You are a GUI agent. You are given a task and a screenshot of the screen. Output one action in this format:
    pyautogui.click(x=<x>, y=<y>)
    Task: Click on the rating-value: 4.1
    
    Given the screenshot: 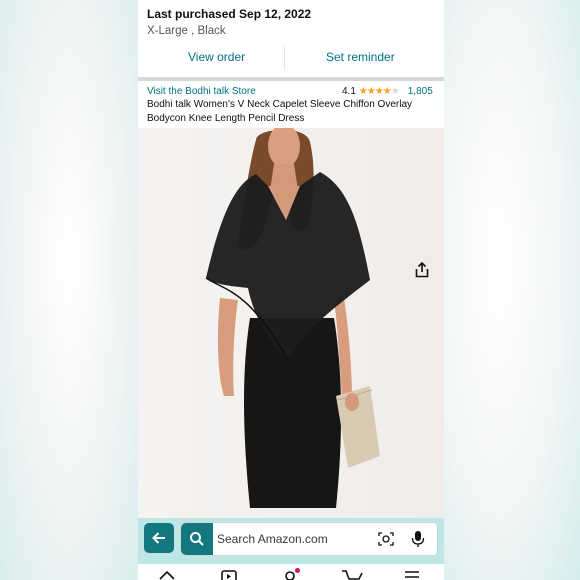 What is the action you would take?
    pyautogui.click(x=349, y=91)
    